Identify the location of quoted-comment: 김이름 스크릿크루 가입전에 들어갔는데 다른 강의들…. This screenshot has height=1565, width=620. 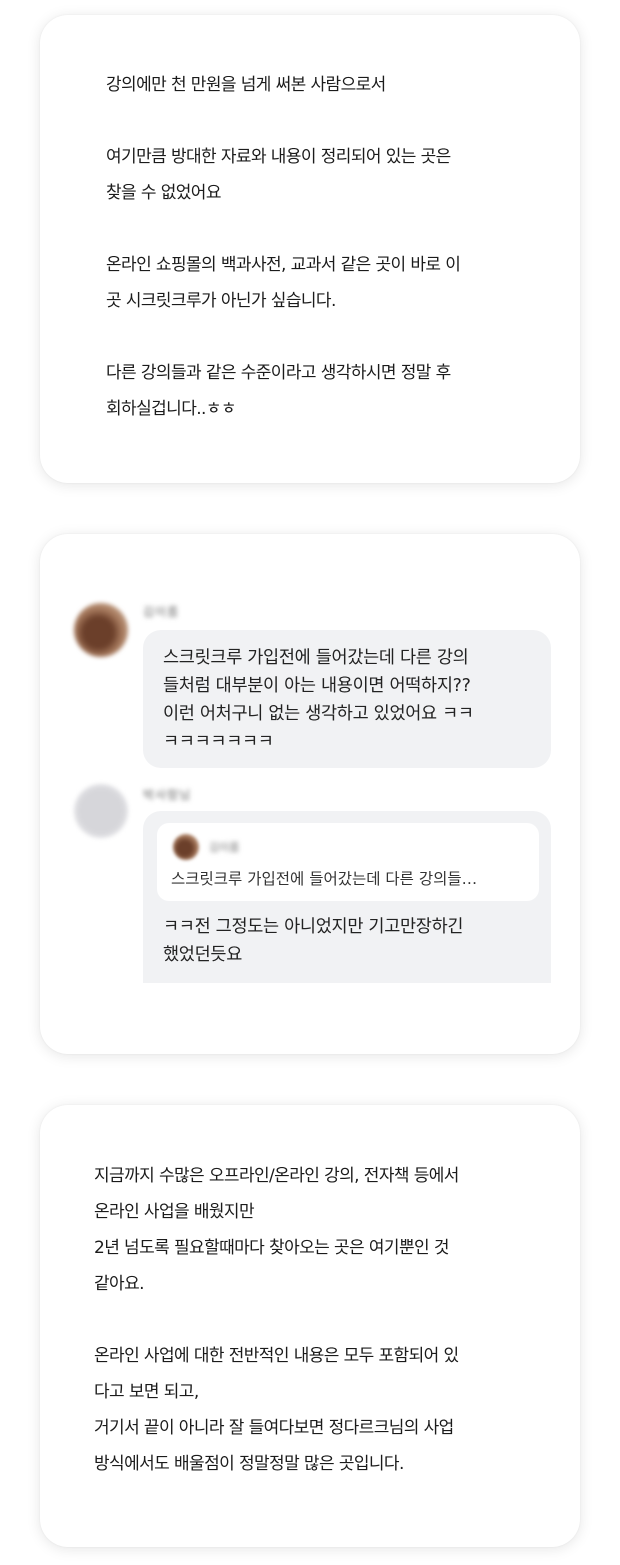
(348, 862).